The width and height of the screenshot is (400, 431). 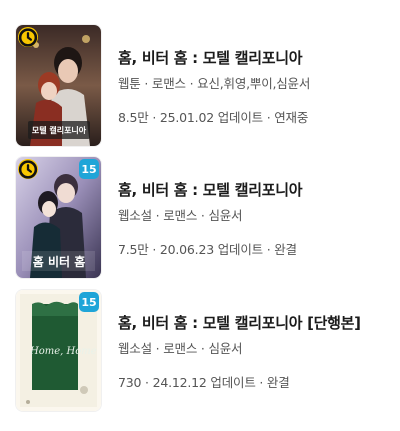 I want to click on cover-image: 모텔 캘리포니아, so click(x=58, y=85).